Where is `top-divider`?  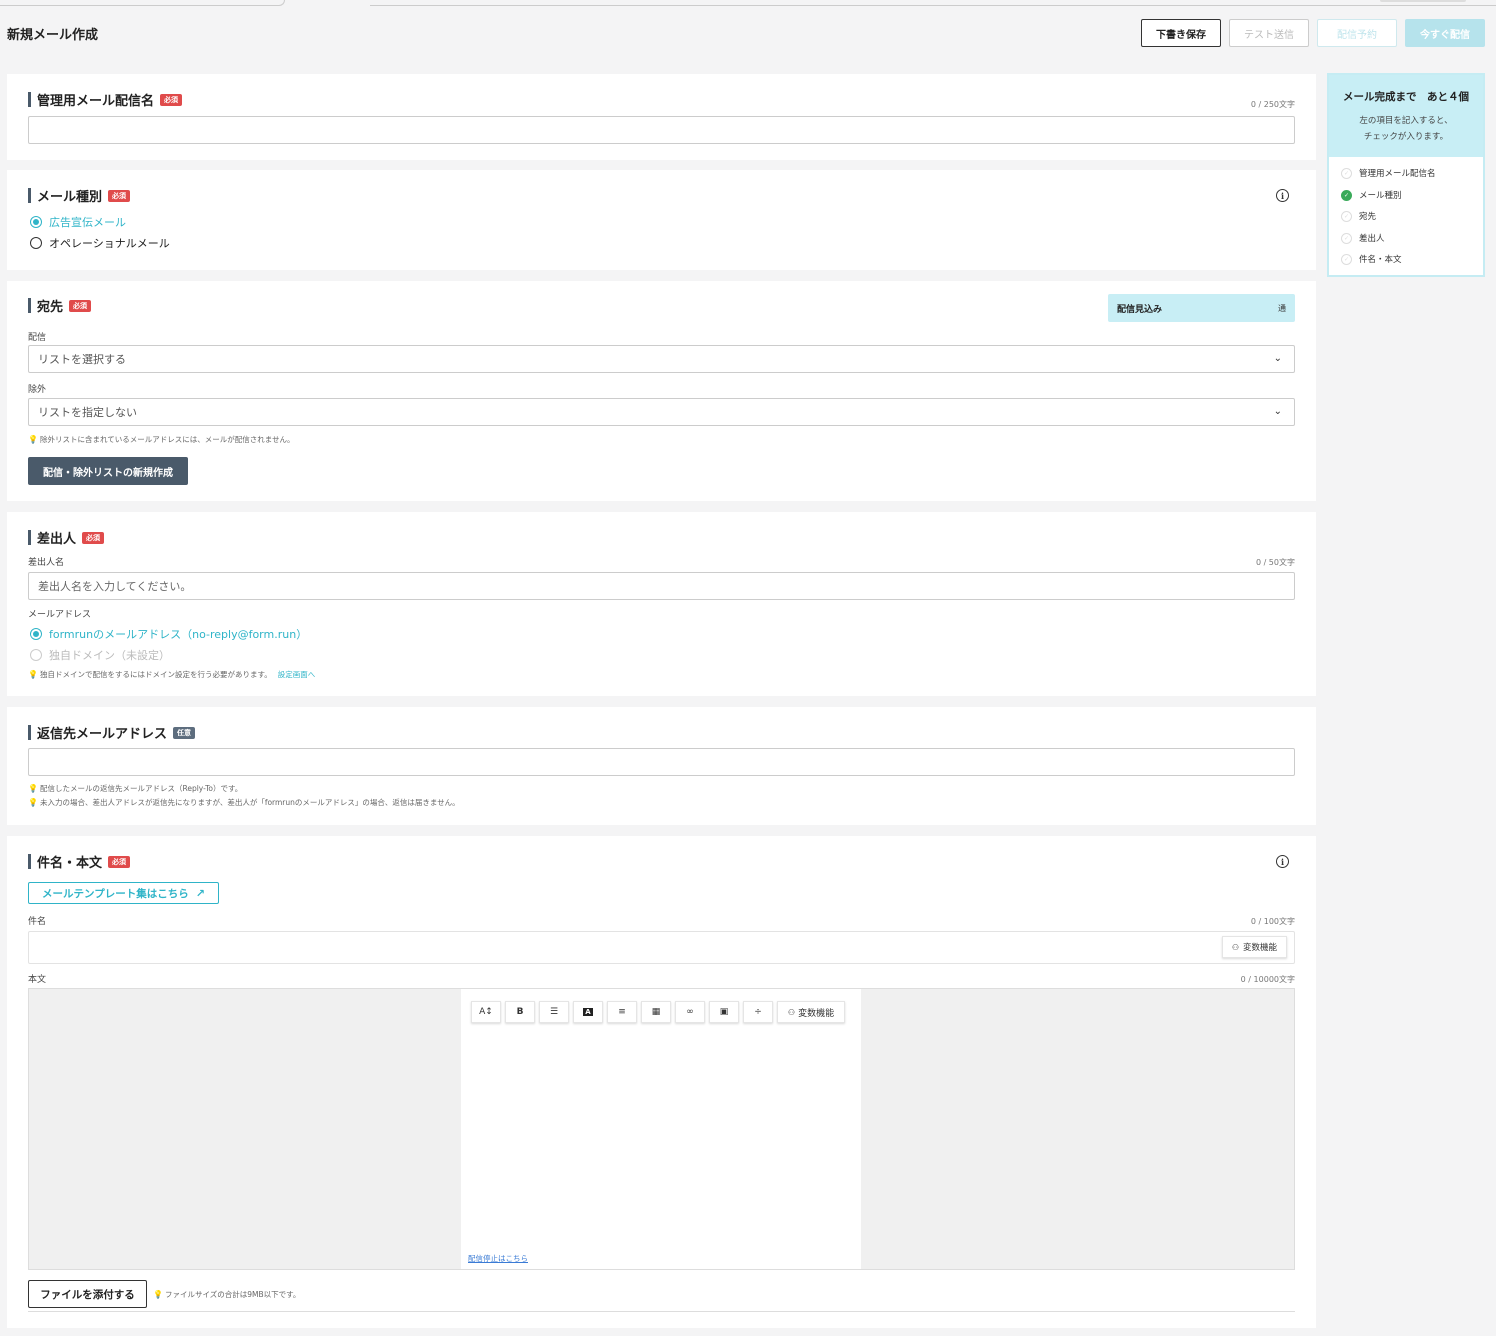 top-divider is located at coordinates (933, 5).